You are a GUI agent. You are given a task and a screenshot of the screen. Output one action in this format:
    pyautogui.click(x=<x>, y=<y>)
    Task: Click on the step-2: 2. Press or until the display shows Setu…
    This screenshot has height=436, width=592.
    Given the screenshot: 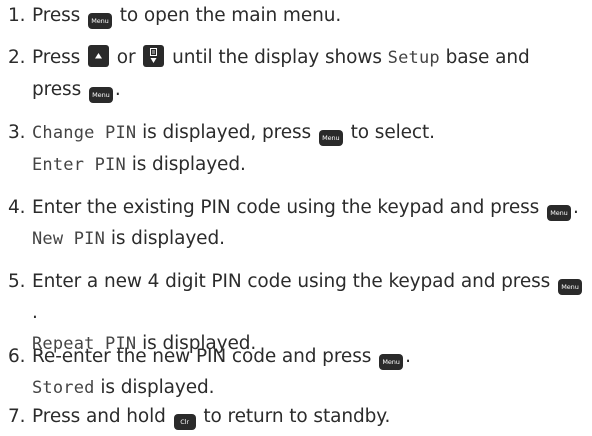 What is the action you would take?
    pyautogui.click(x=298, y=73)
    